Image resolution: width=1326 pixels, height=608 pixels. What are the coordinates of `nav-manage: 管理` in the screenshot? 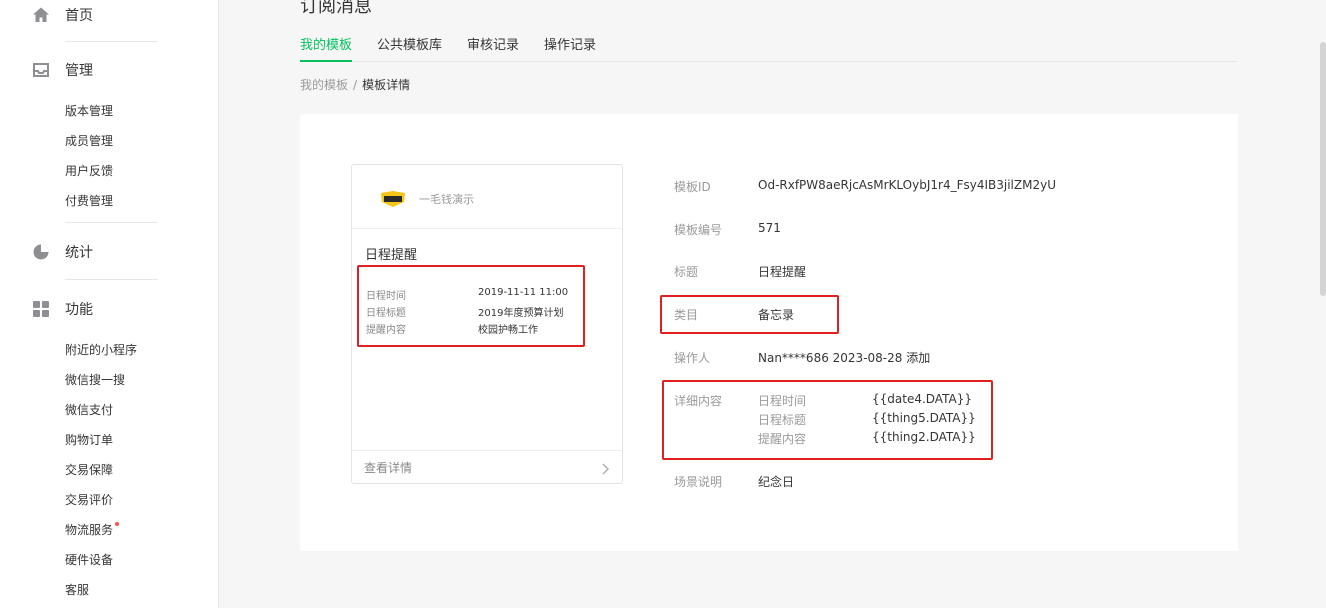 It's located at (62, 70).